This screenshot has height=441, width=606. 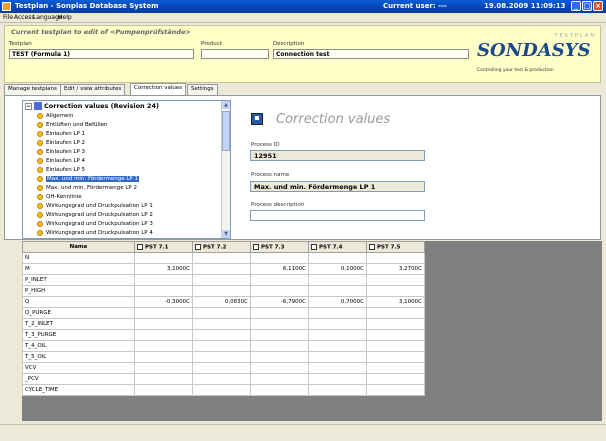 What do you see at coordinates (92, 106) in the screenshot?
I see `tree-root: − Correction values (Revision 24)` at bounding box center [92, 106].